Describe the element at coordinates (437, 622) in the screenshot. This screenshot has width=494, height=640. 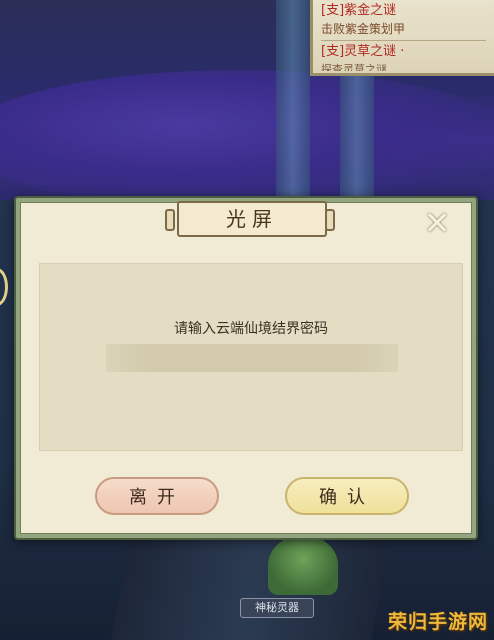
I see `watermark-logo: 荣归手游网` at that location.